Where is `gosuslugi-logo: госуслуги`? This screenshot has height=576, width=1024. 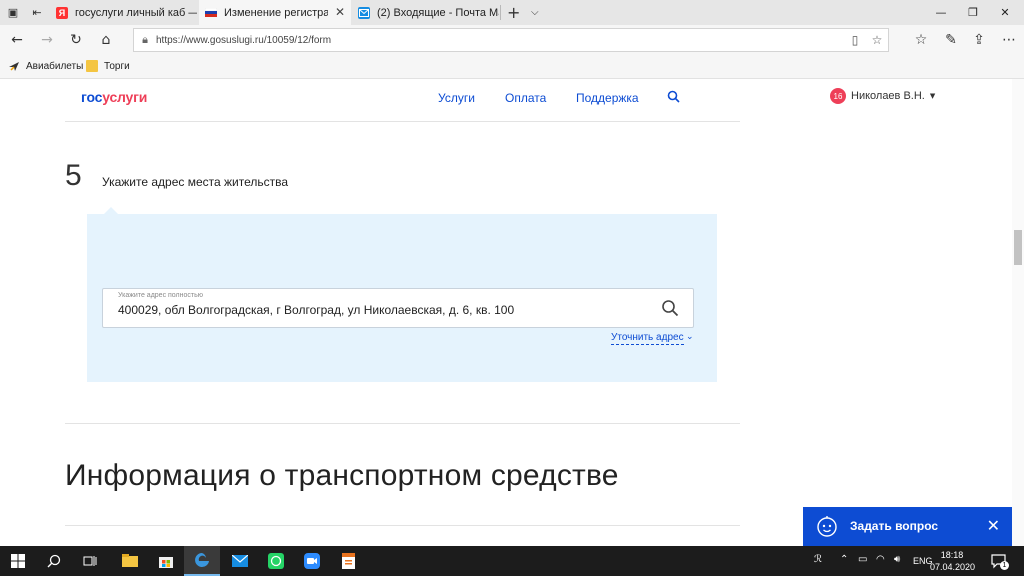
gosuslugi-logo: госуслуги is located at coordinates (114, 97).